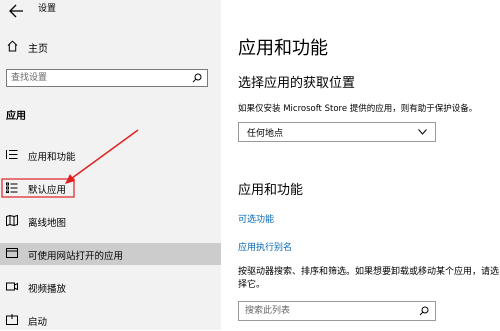 The height and width of the screenshot is (331, 500). I want to click on sidebar-home: 主页, so click(110, 47).